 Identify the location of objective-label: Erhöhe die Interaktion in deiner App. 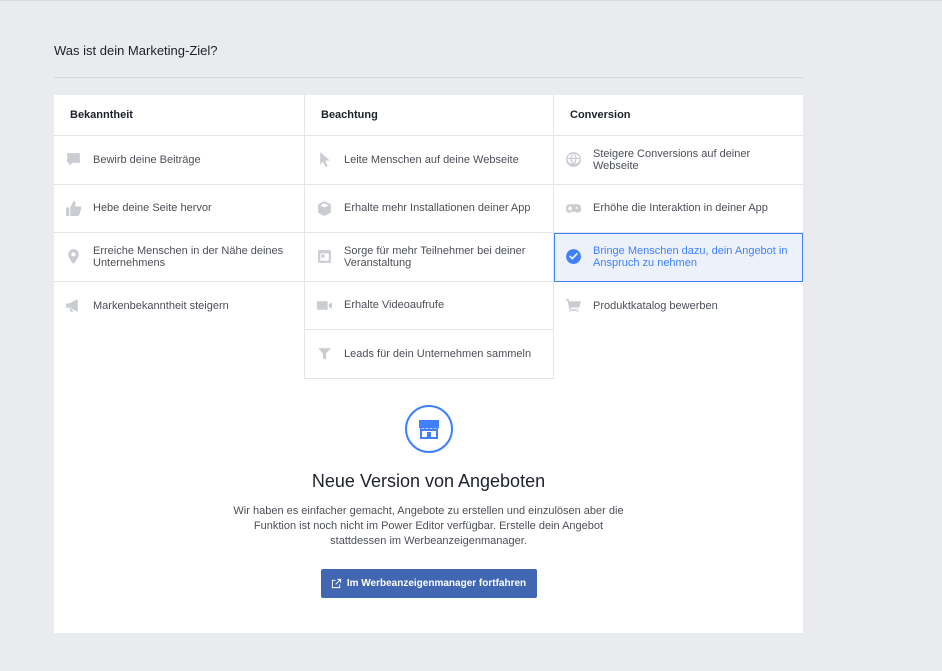
(680, 208).